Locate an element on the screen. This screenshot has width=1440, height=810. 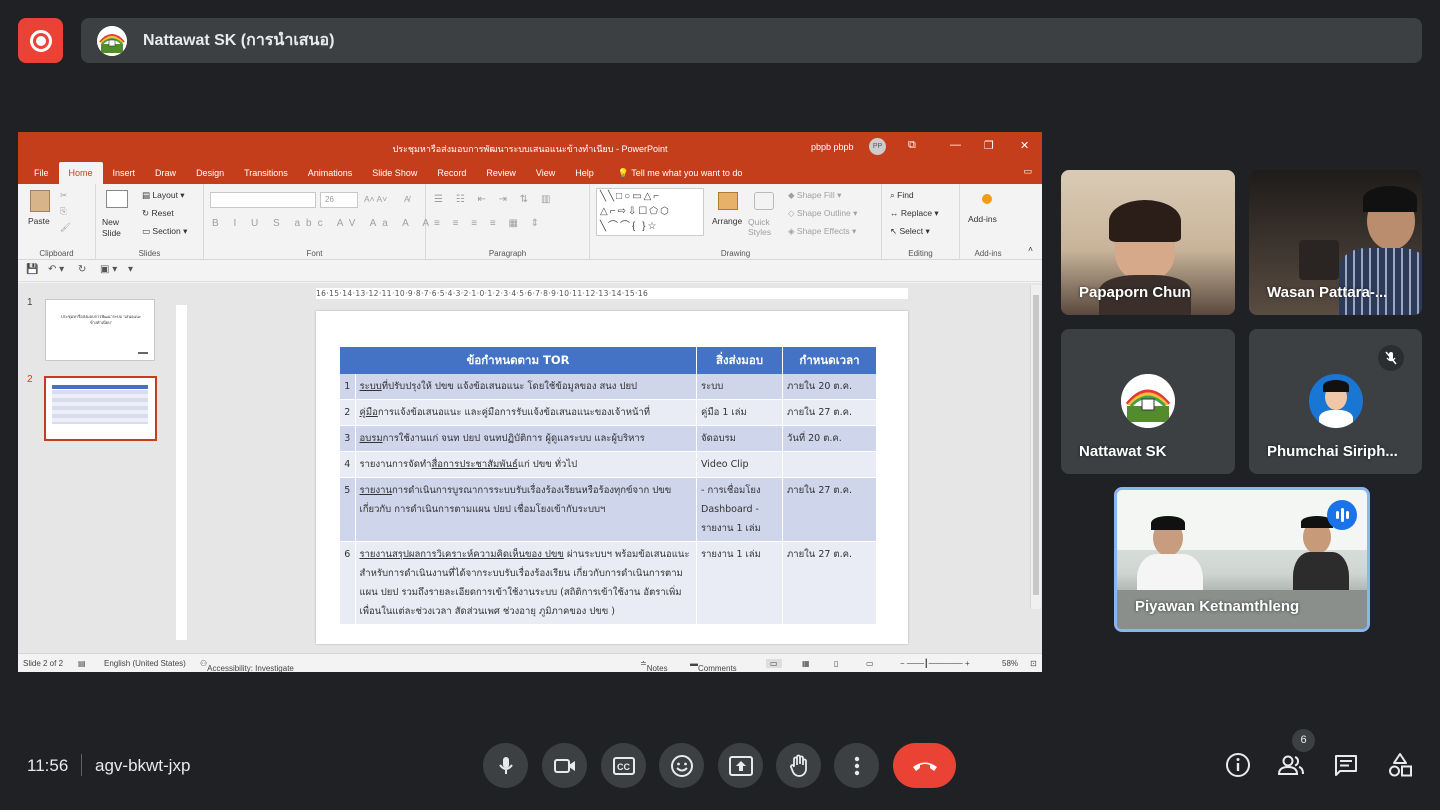
row-deadline: ภายใน 20 ต.ค. is located at coordinates (829, 387).